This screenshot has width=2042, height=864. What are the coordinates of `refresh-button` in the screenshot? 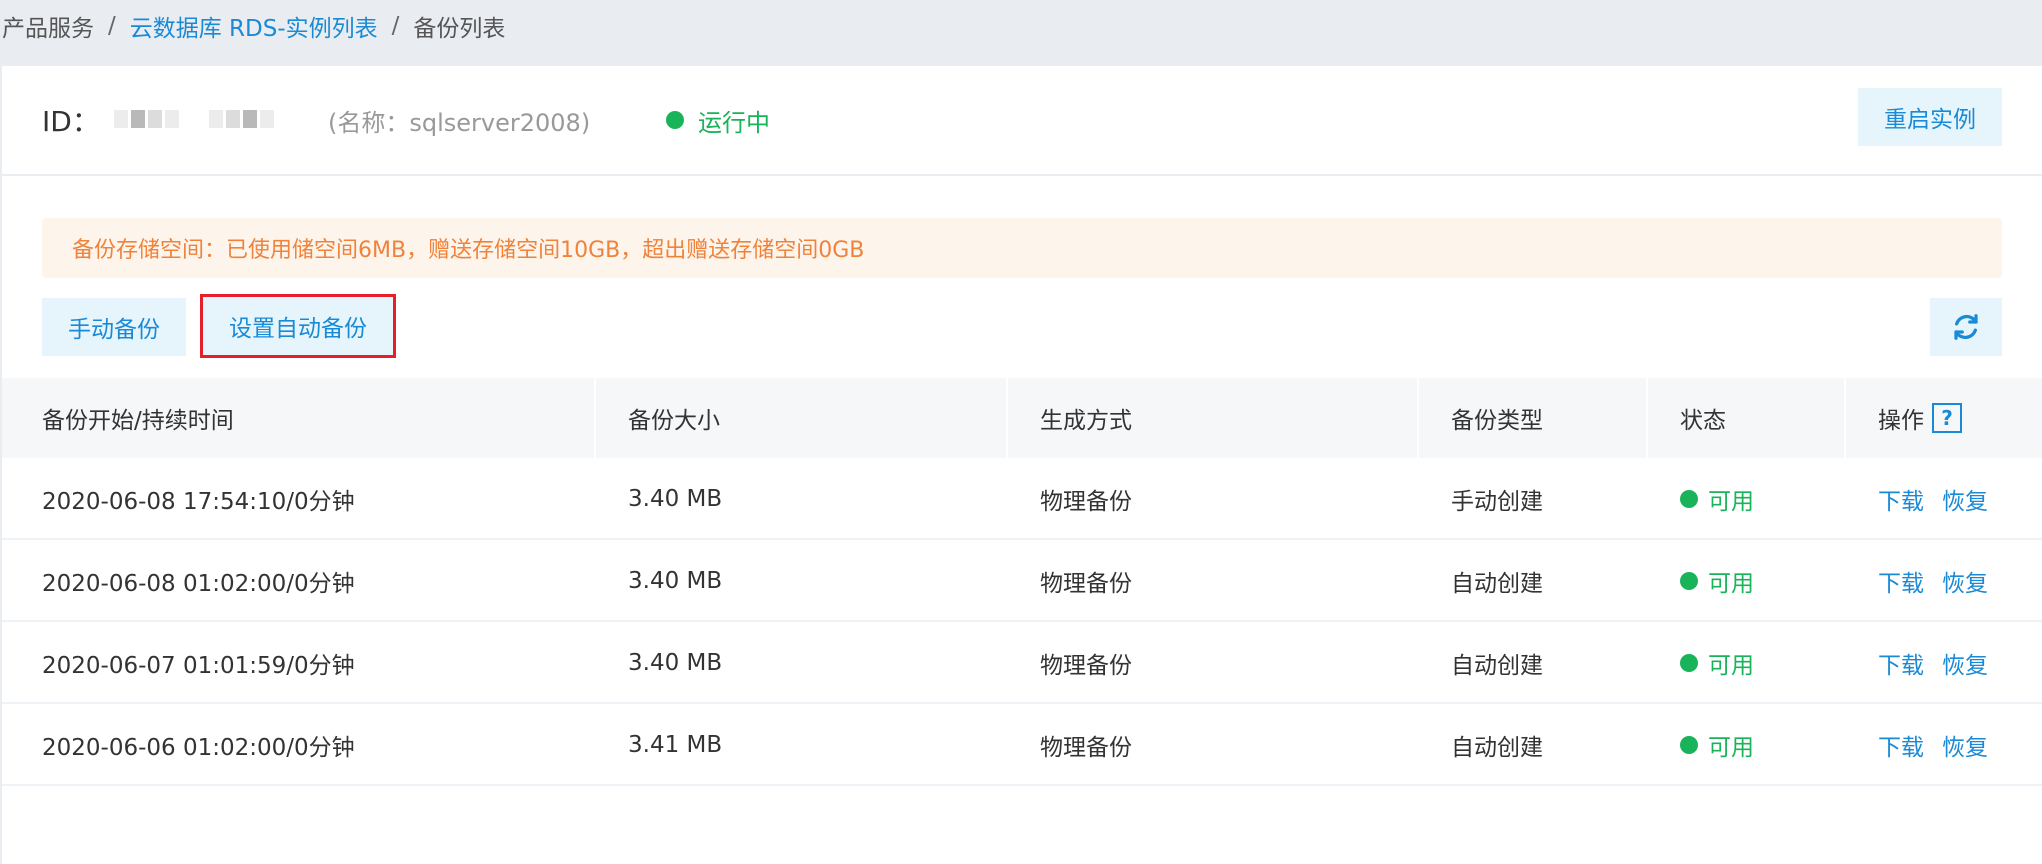 It's located at (1966, 327).